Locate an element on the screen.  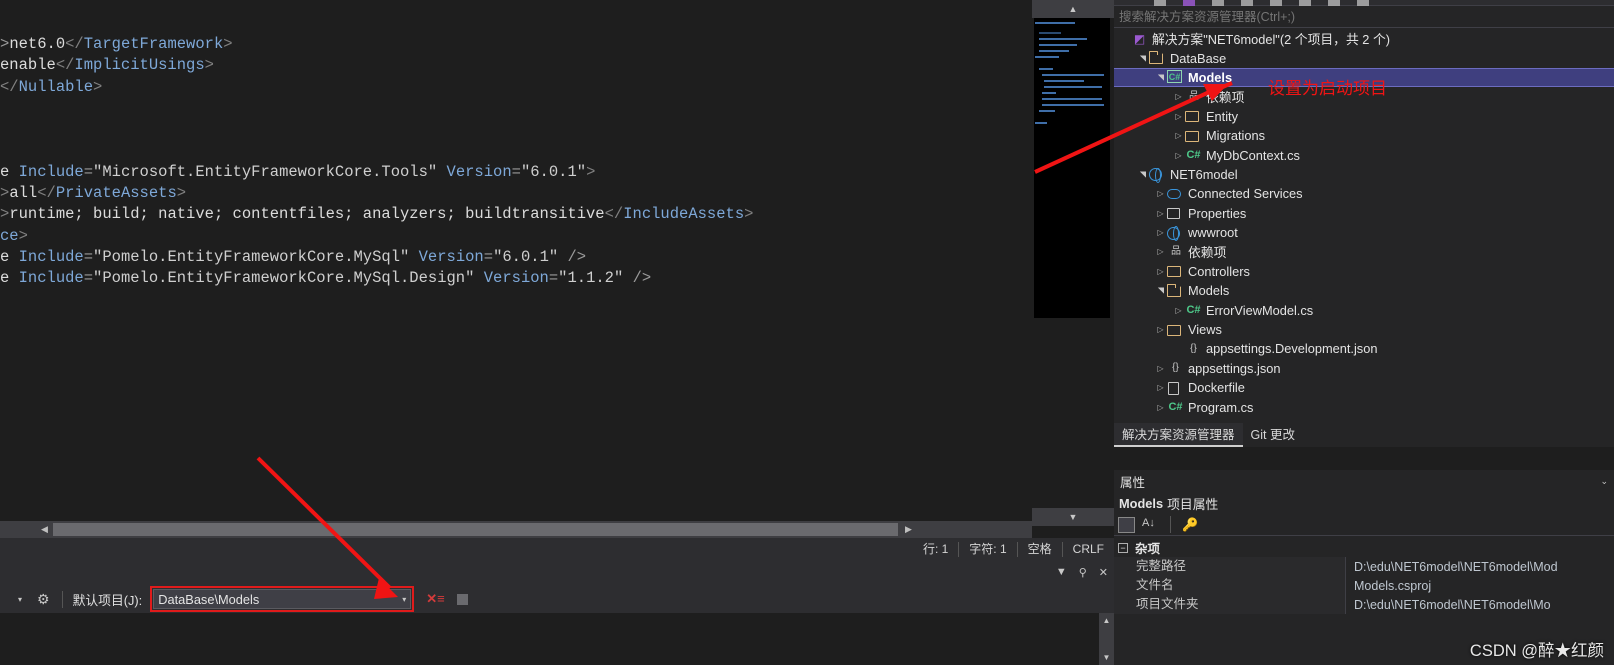
scroll-thumb is located at coordinates (475, 529).